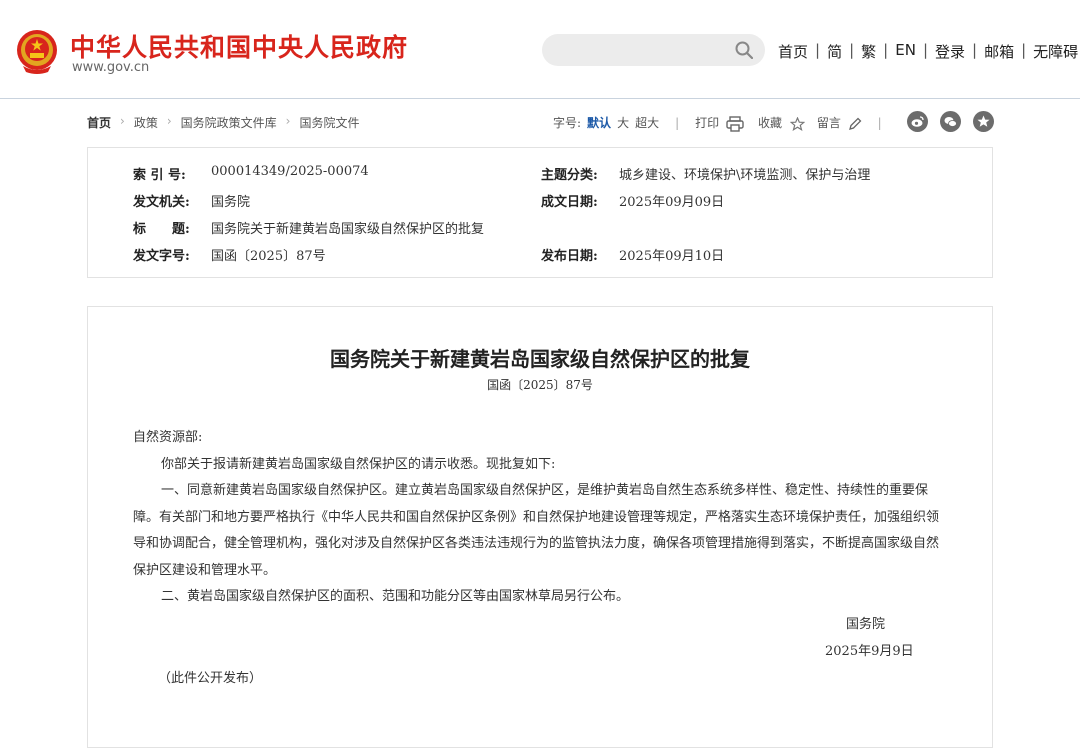 The height and width of the screenshot is (748, 1080). Describe the element at coordinates (647, 122) in the screenshot. I see `font-size-xlarge: 超大` at that location.